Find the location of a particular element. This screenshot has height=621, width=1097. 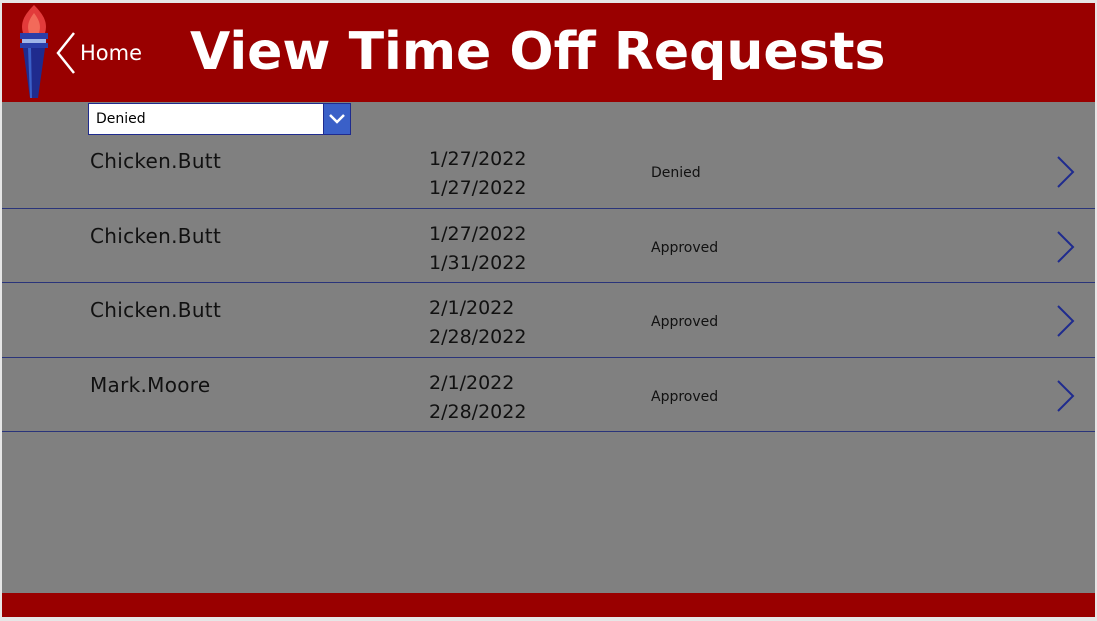

dropdown-toggle is located at coordinates (336, 119).